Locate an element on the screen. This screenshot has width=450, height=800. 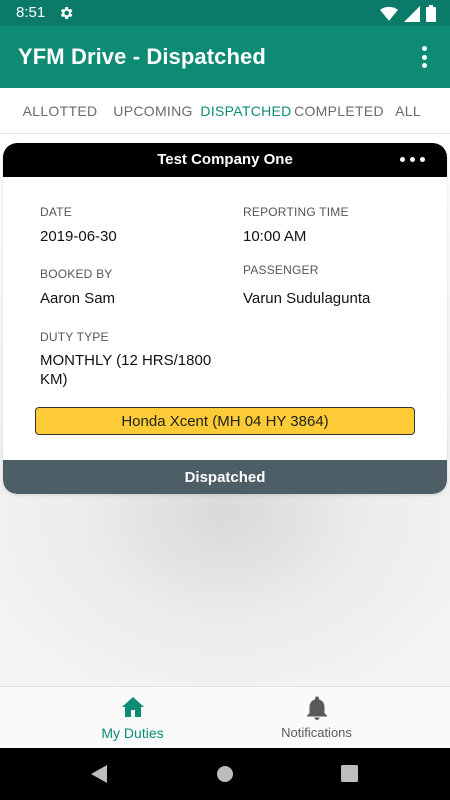
status-badge: Dispatched is located at coordinates (225, 477).